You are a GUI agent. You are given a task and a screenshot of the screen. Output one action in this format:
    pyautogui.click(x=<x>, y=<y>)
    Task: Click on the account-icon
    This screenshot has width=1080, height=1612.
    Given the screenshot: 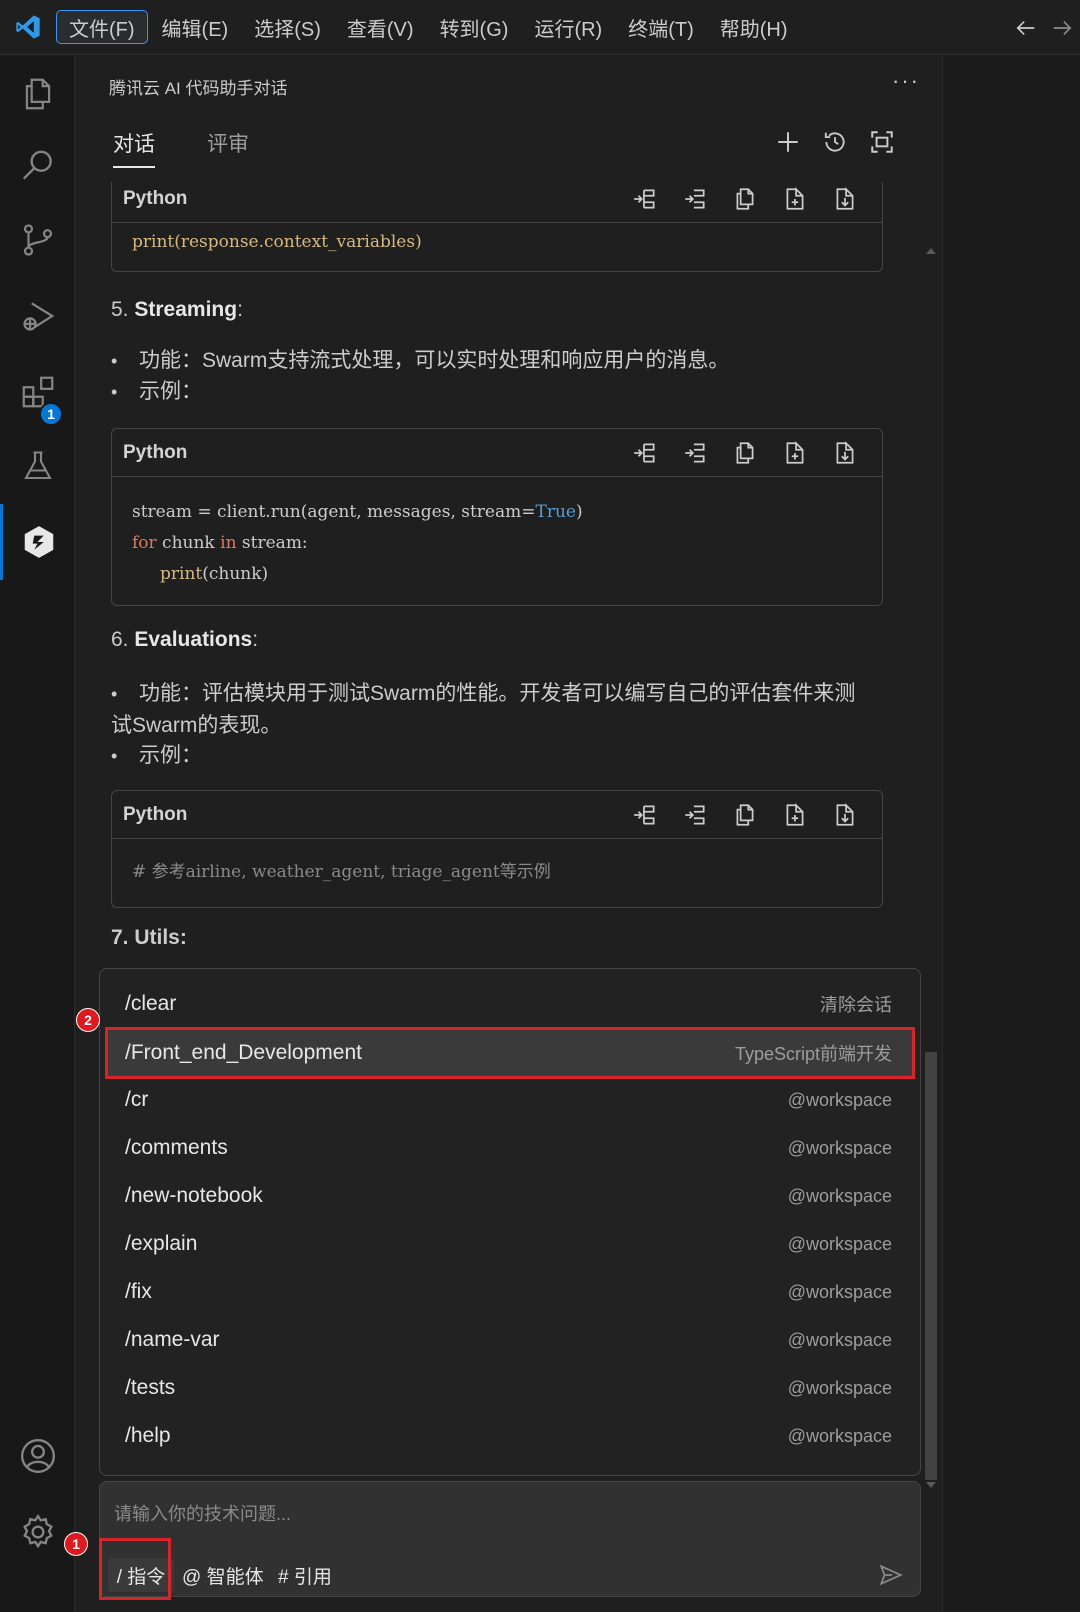 What is the action you would take?
    pyautogui.click(x=37, y=1456)
    